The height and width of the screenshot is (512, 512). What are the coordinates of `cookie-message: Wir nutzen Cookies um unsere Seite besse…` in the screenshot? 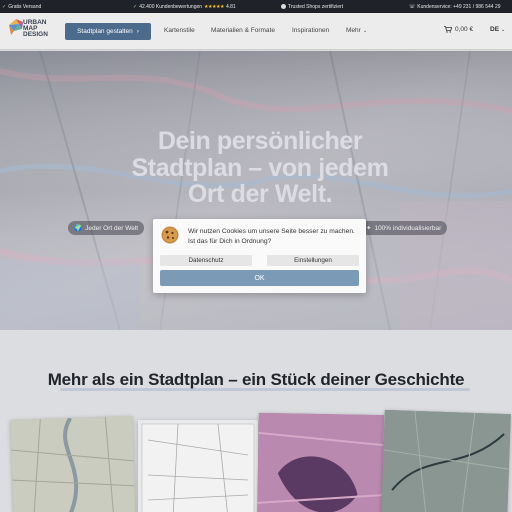 It's located at (271, 236).